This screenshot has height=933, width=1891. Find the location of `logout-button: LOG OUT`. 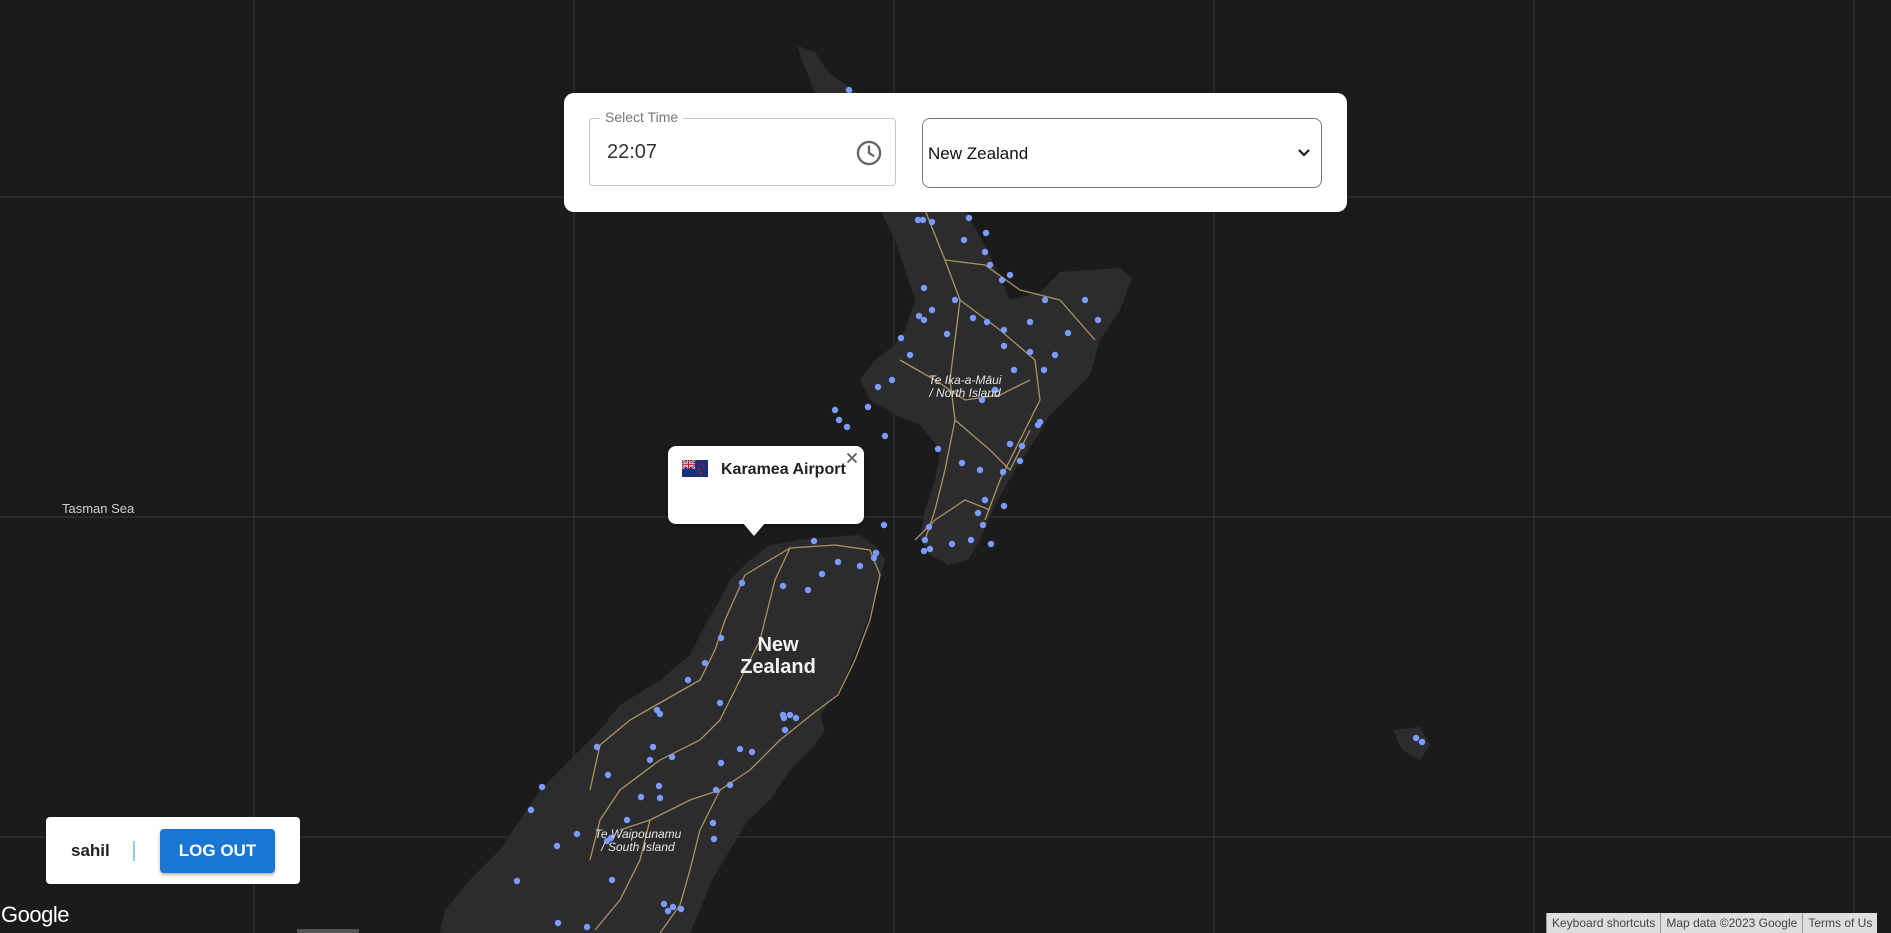

logout-button: LOG OUT is located at coordinates (217, 851).